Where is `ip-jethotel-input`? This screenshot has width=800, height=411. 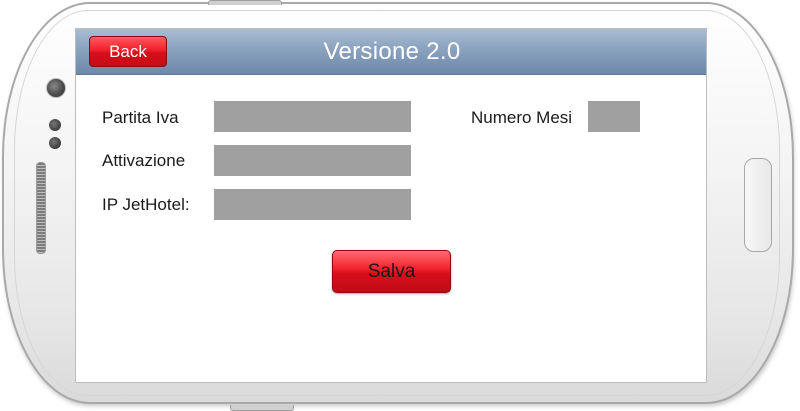 ip-jethotel-input is located at coordinates (312, 204).